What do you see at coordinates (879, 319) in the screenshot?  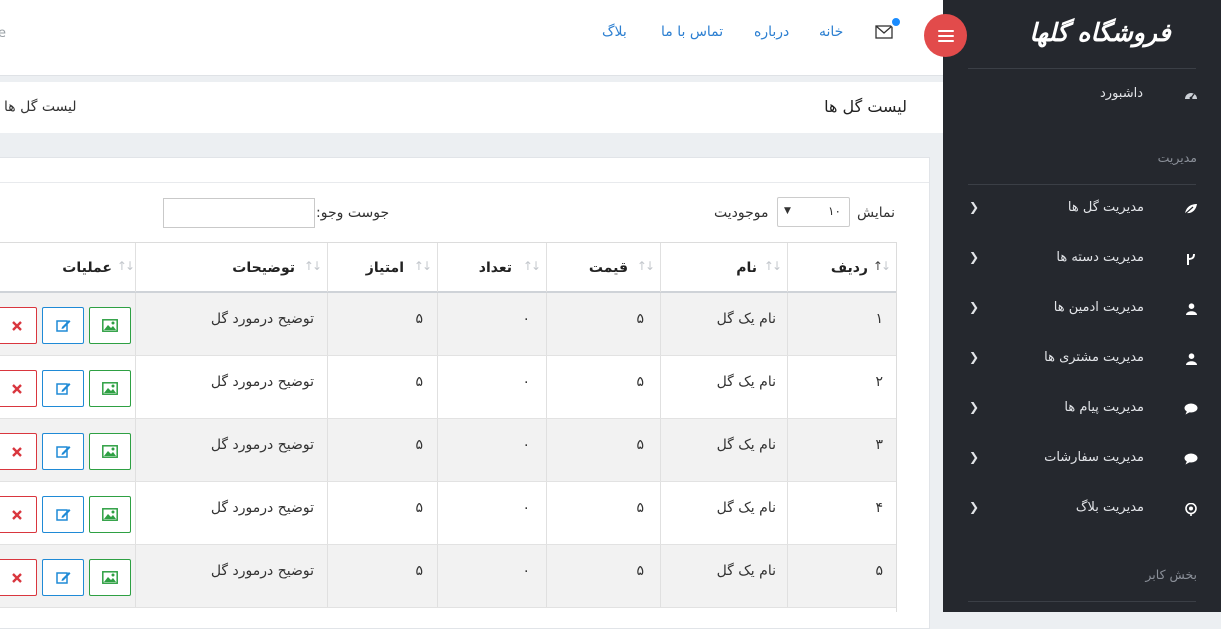 I see `cell-row-number: ۱` at bounding box center [879, 319].